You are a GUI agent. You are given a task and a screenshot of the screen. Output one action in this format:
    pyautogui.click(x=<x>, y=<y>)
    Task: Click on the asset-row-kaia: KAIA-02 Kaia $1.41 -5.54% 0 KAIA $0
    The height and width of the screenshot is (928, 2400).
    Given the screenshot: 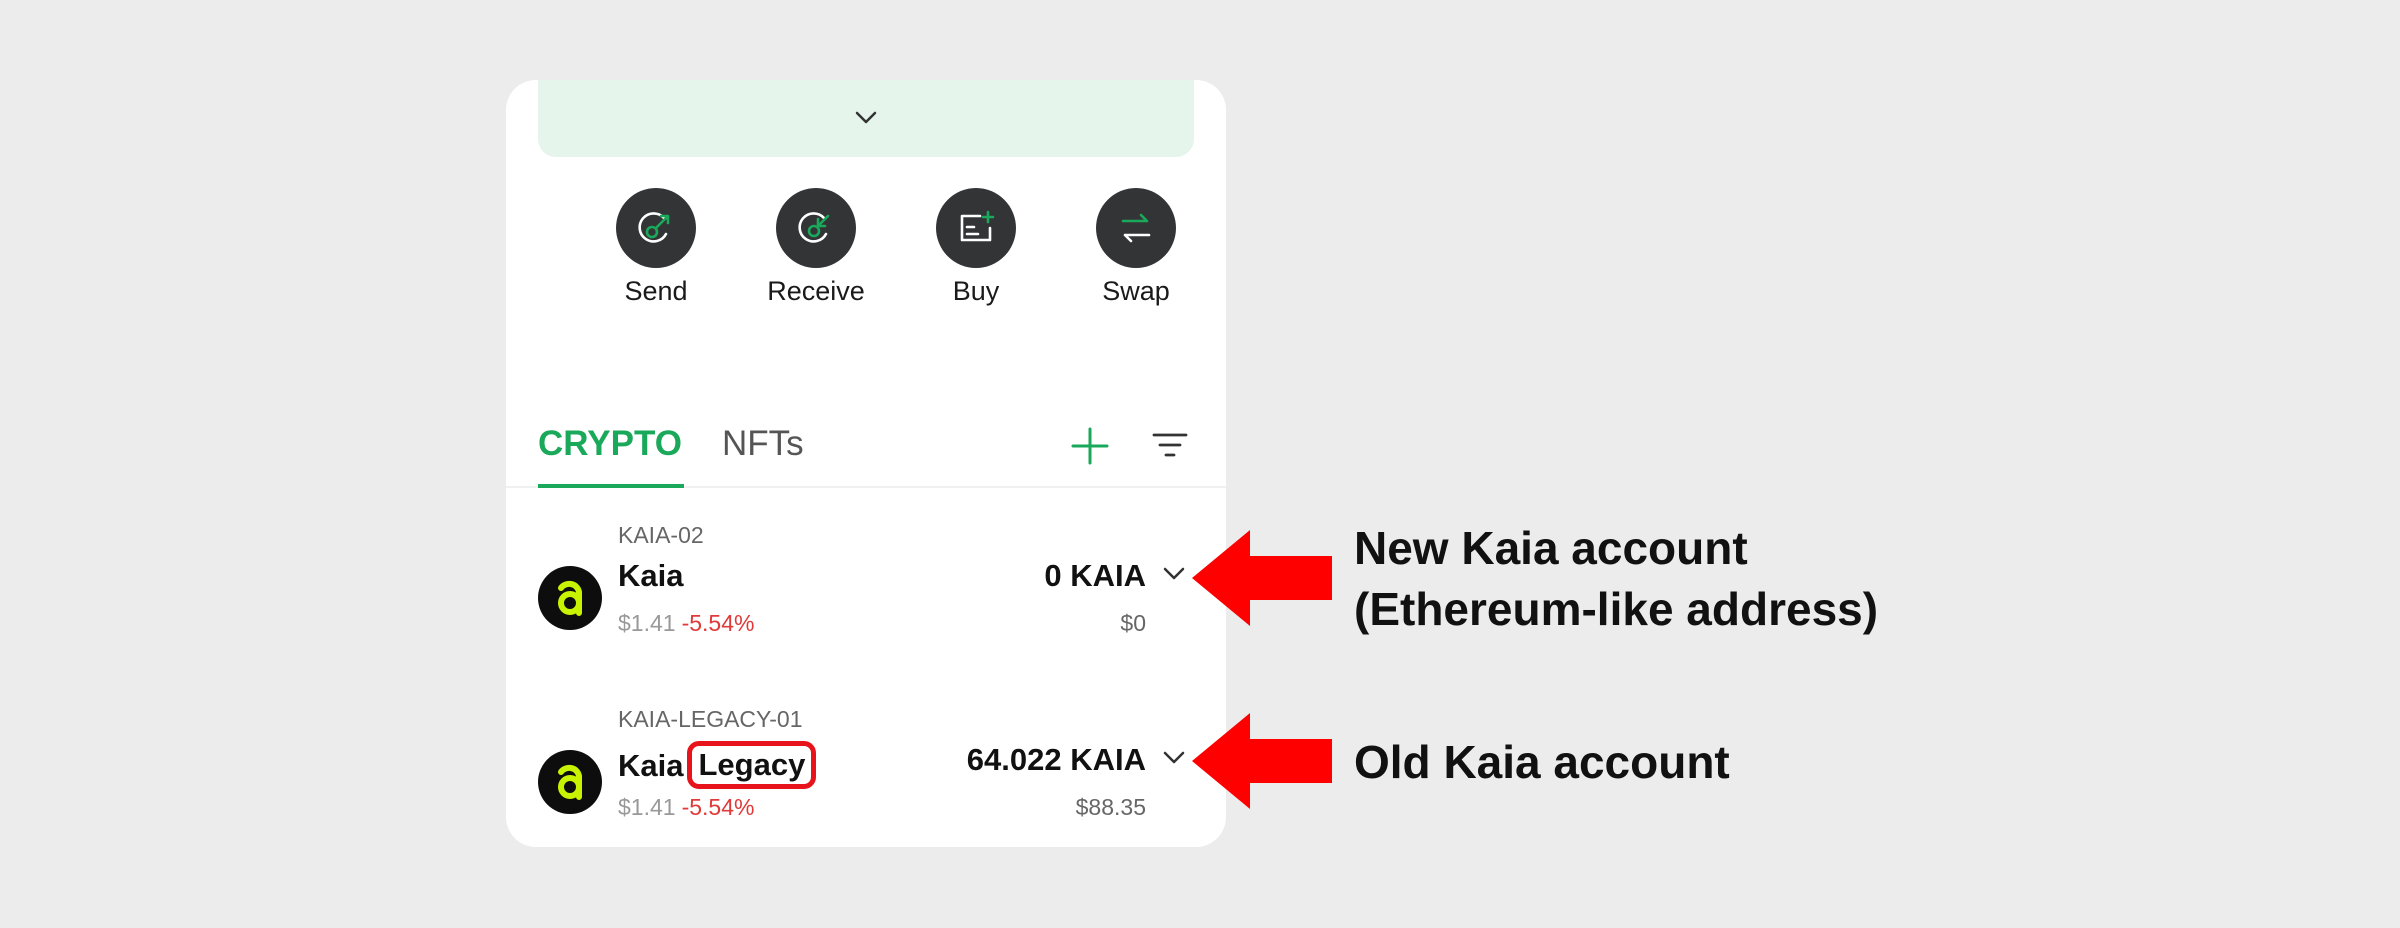 What is the action you would take?
    pyautogui.click(x=866, y=582)
    